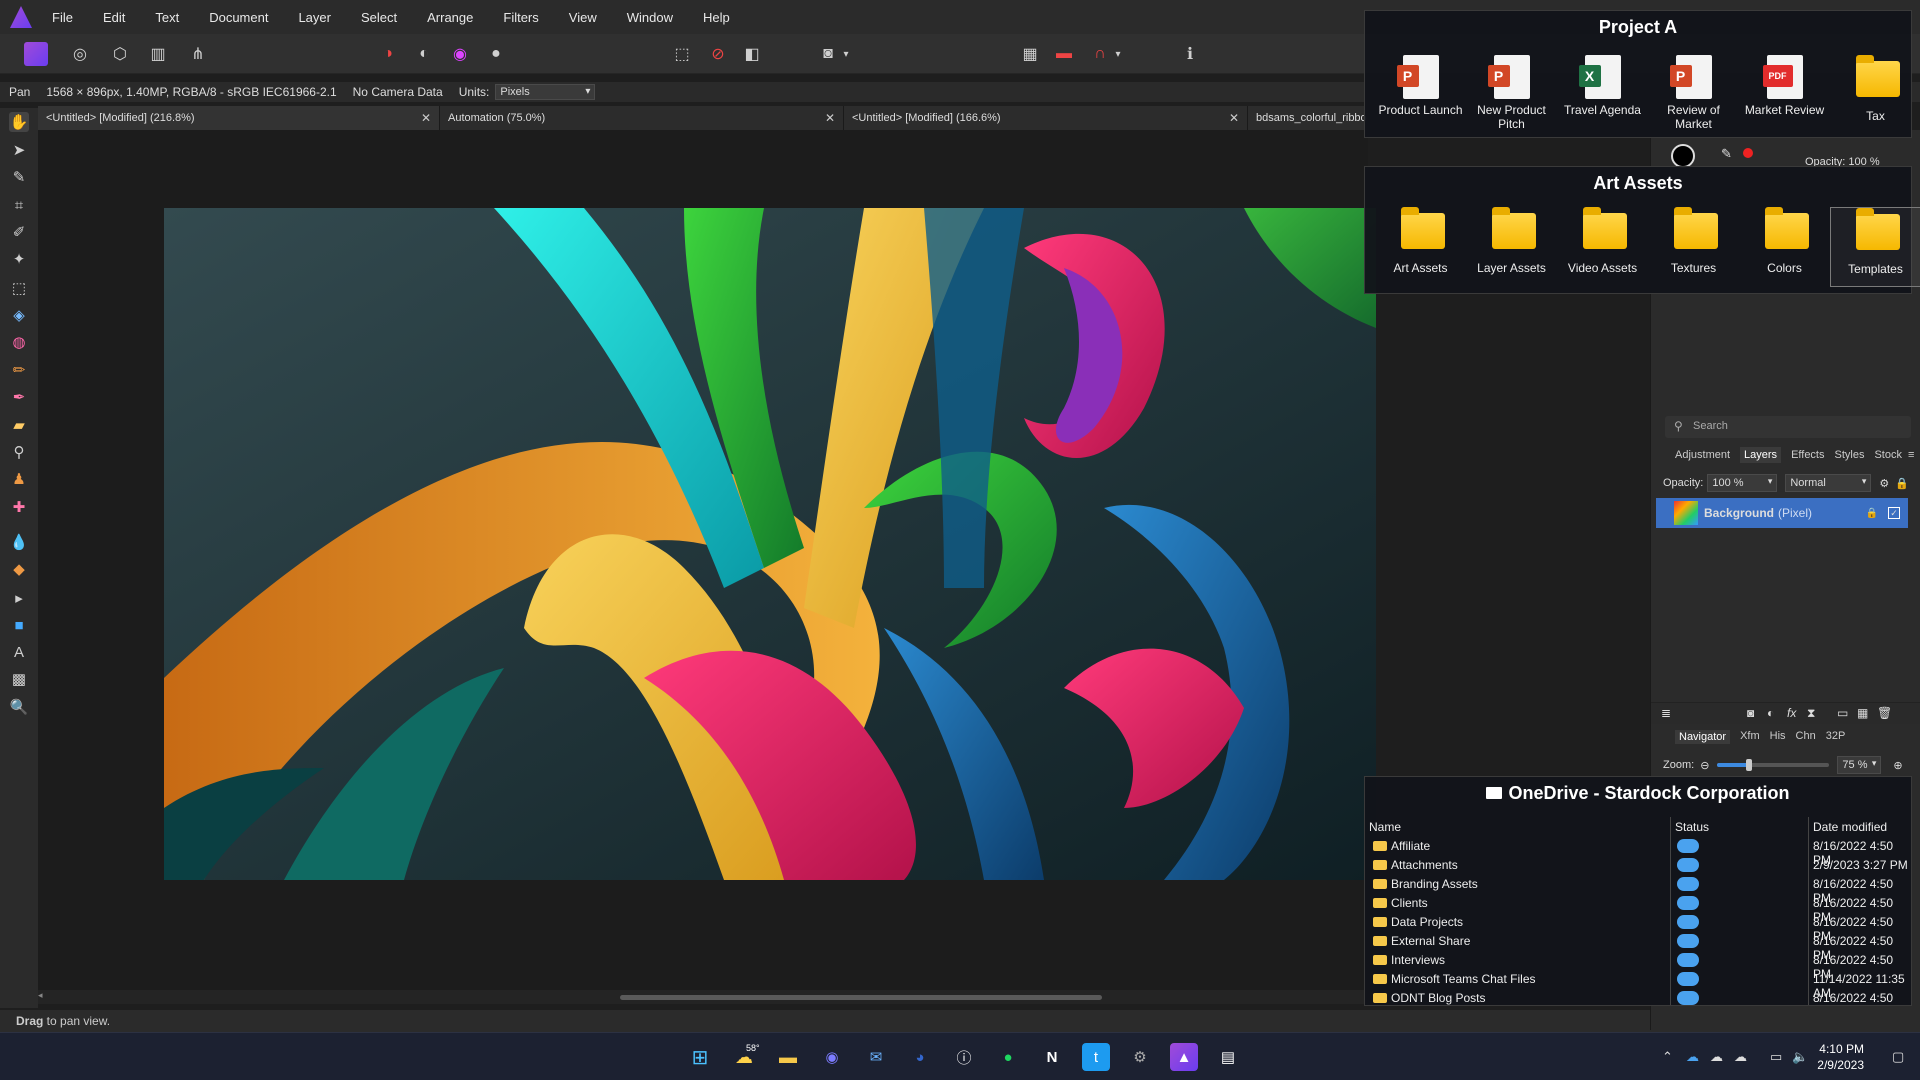 This screenshot has height=1080, width=1920. I want to click on record-color-icon, so click(1748, 153).